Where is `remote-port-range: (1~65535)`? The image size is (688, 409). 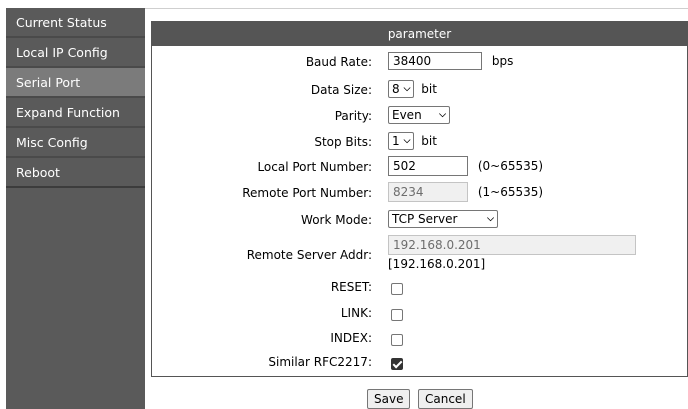
remote-port-range: (1~65535) is located at coordinates (510, 192).